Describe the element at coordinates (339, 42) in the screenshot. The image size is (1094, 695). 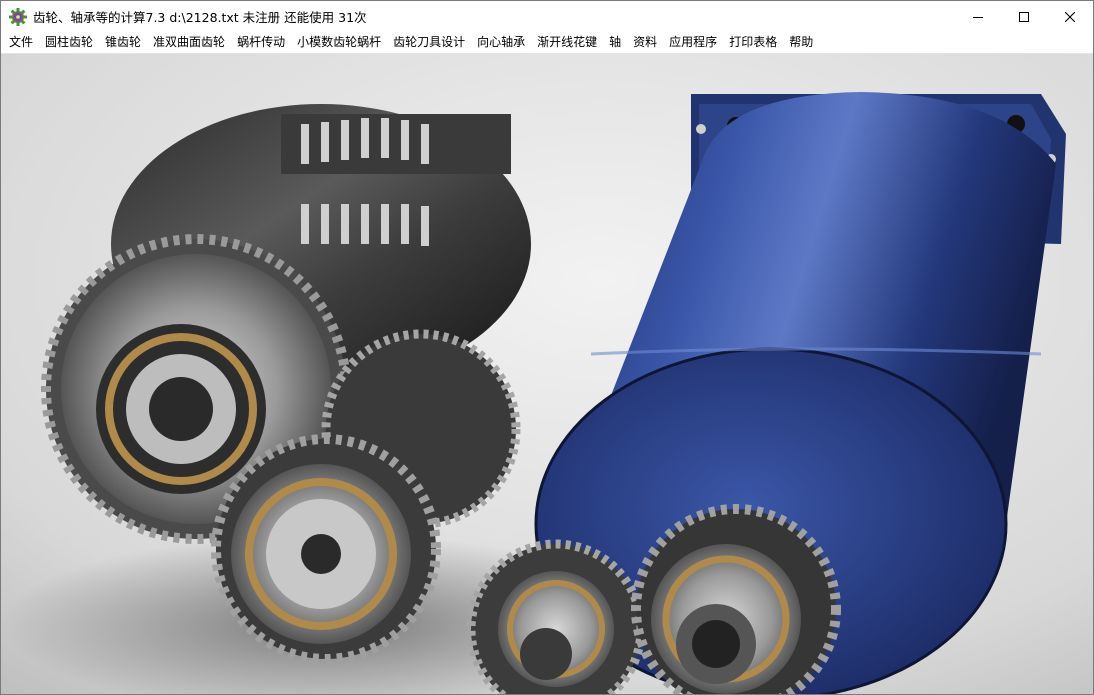
I see `menu-small-module-gear-worm: 小模数齿轮蜗杆` at that location.